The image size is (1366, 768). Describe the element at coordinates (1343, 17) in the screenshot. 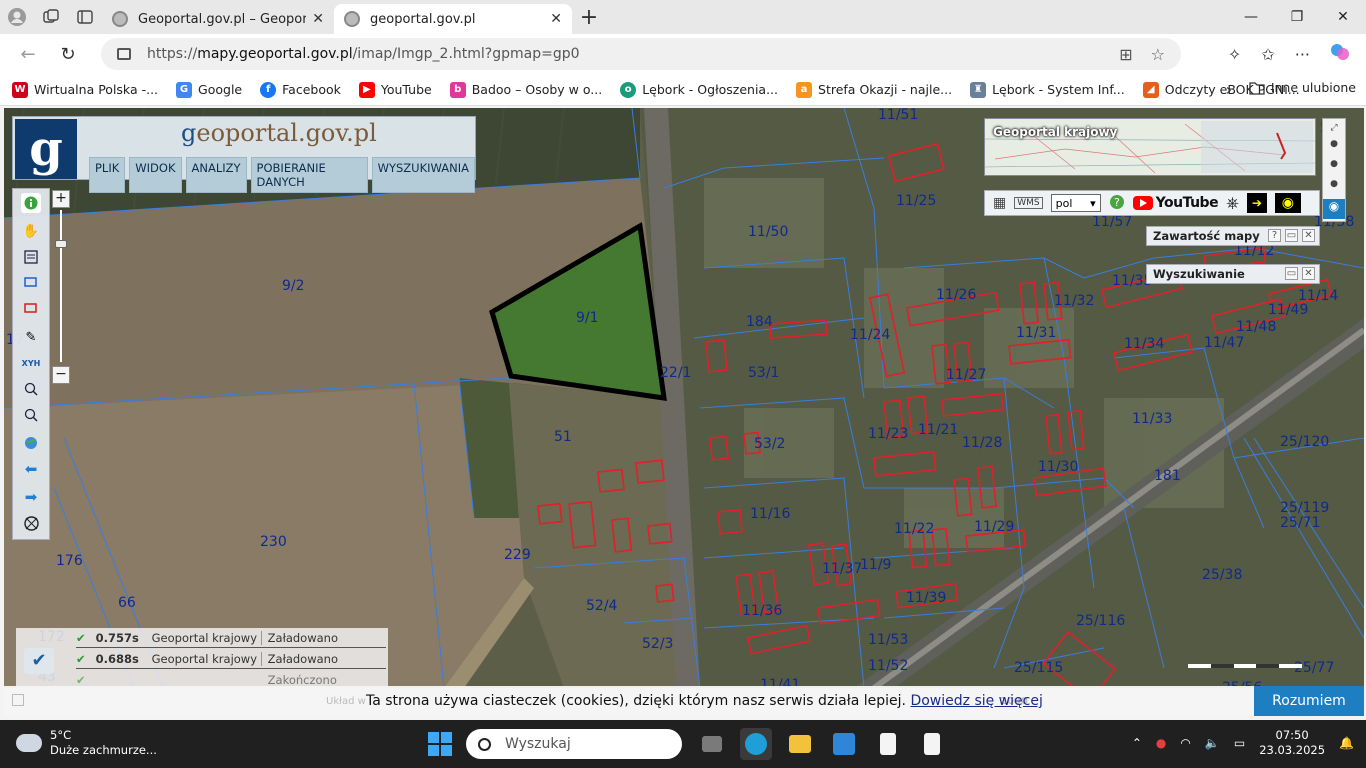

I see `close-window-icon: ✕` at that location.